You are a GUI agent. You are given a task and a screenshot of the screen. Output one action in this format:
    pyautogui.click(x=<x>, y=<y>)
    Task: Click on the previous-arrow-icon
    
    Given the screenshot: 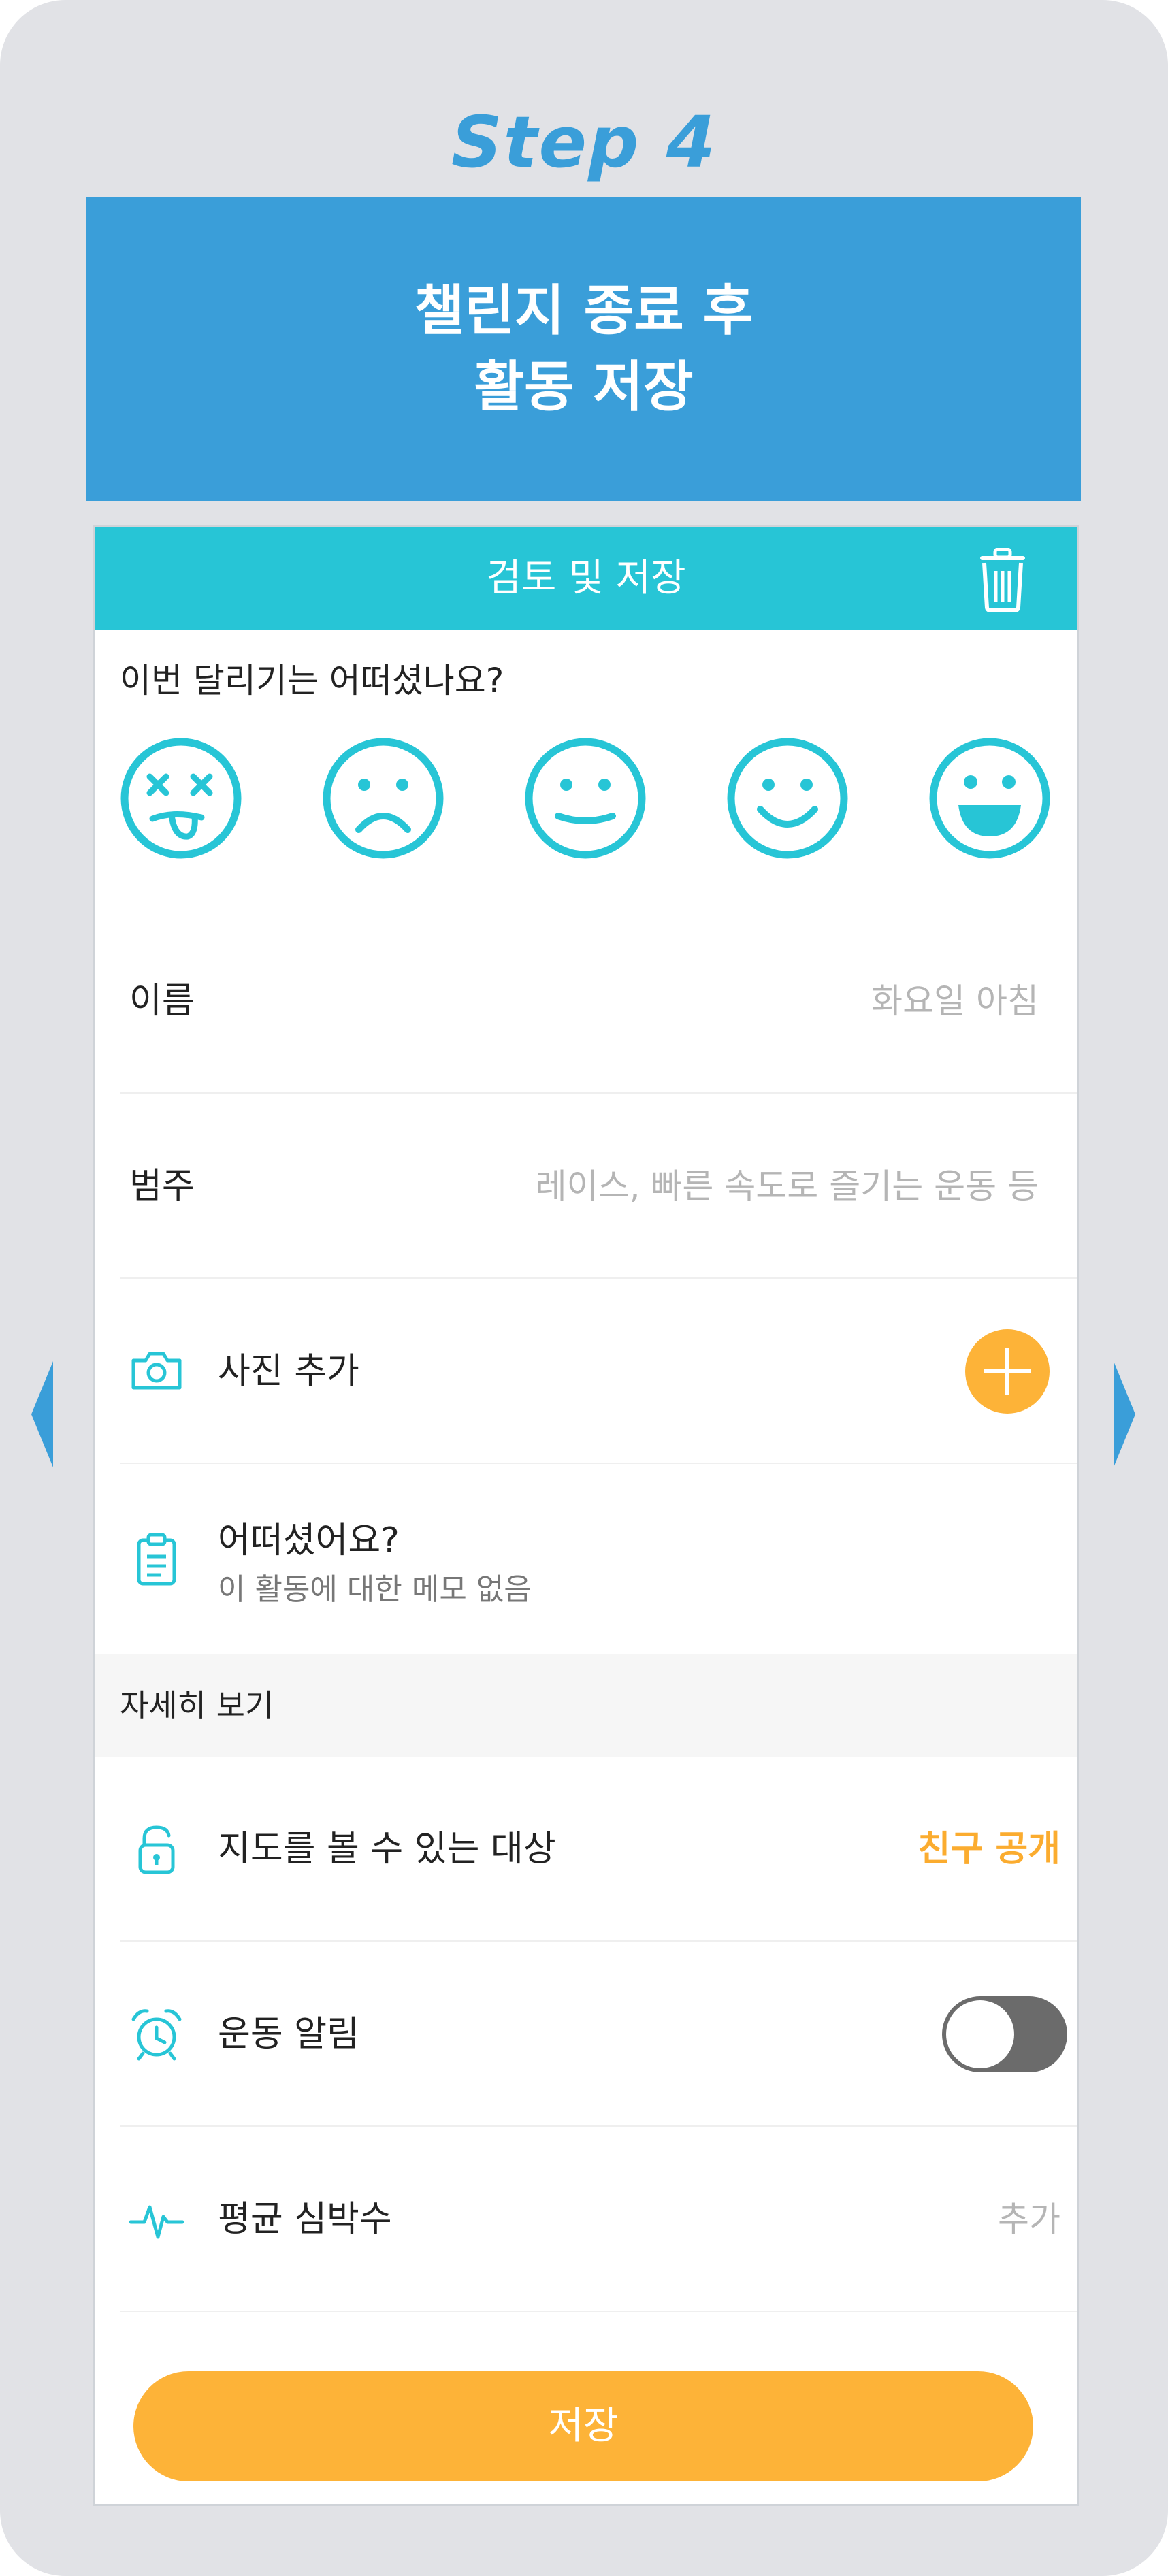 What is the action you would take?
    pyautogui.click(x=42, y=1414)
    